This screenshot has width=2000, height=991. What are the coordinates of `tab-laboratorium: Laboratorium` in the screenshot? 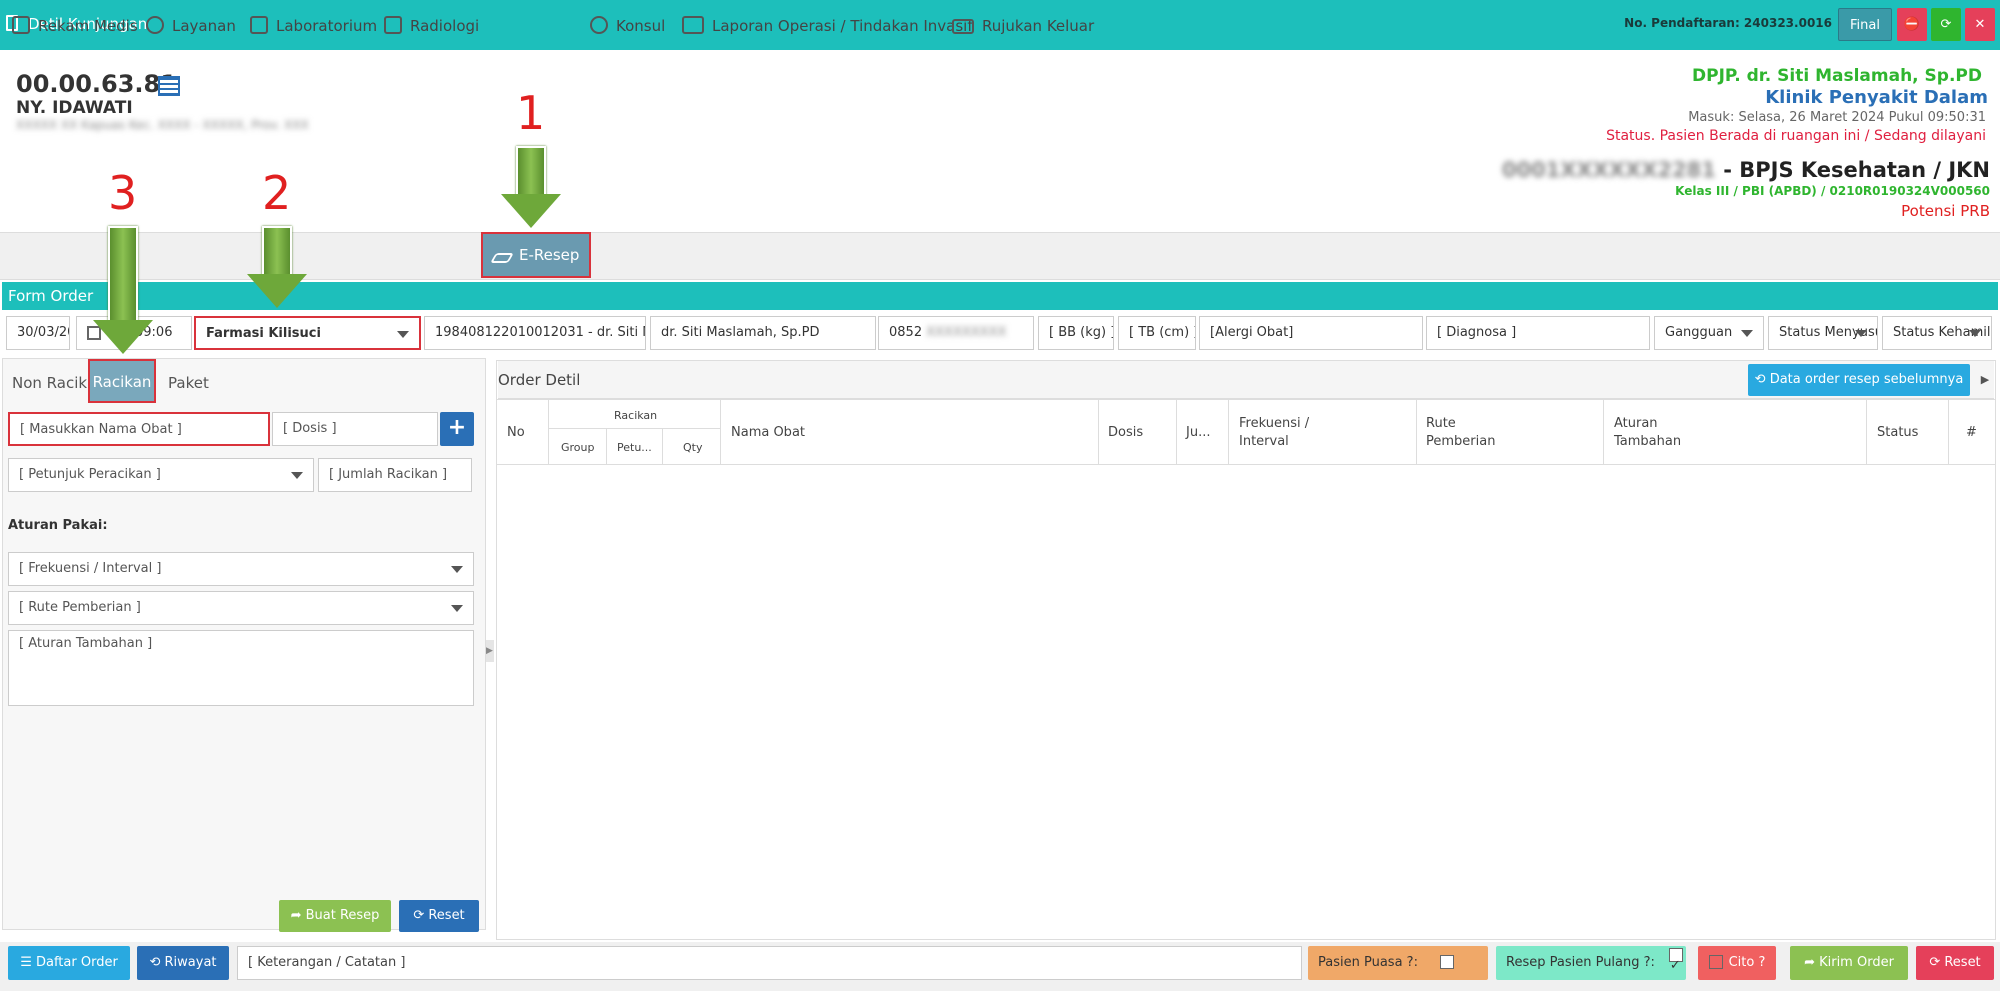 It's located at (313, 26).